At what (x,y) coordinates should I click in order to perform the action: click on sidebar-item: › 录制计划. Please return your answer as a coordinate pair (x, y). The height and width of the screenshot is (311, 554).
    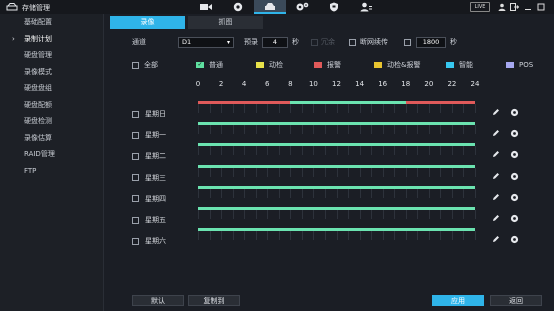
    Looking at the image, I should click on (51, 39).